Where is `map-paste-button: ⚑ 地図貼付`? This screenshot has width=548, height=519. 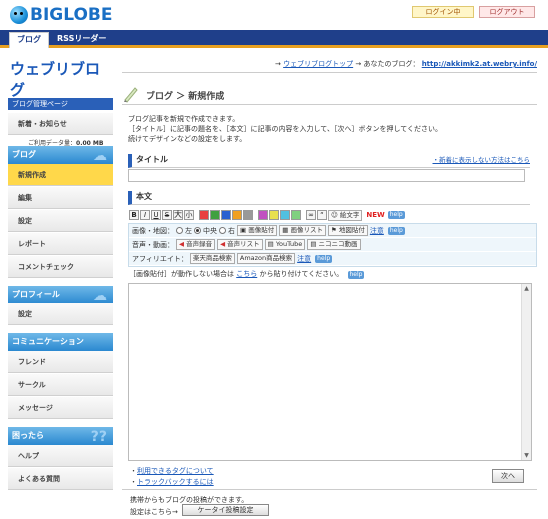
map-paste-button: ⚑ 地図貼付 is located at coordinates (347, 230).